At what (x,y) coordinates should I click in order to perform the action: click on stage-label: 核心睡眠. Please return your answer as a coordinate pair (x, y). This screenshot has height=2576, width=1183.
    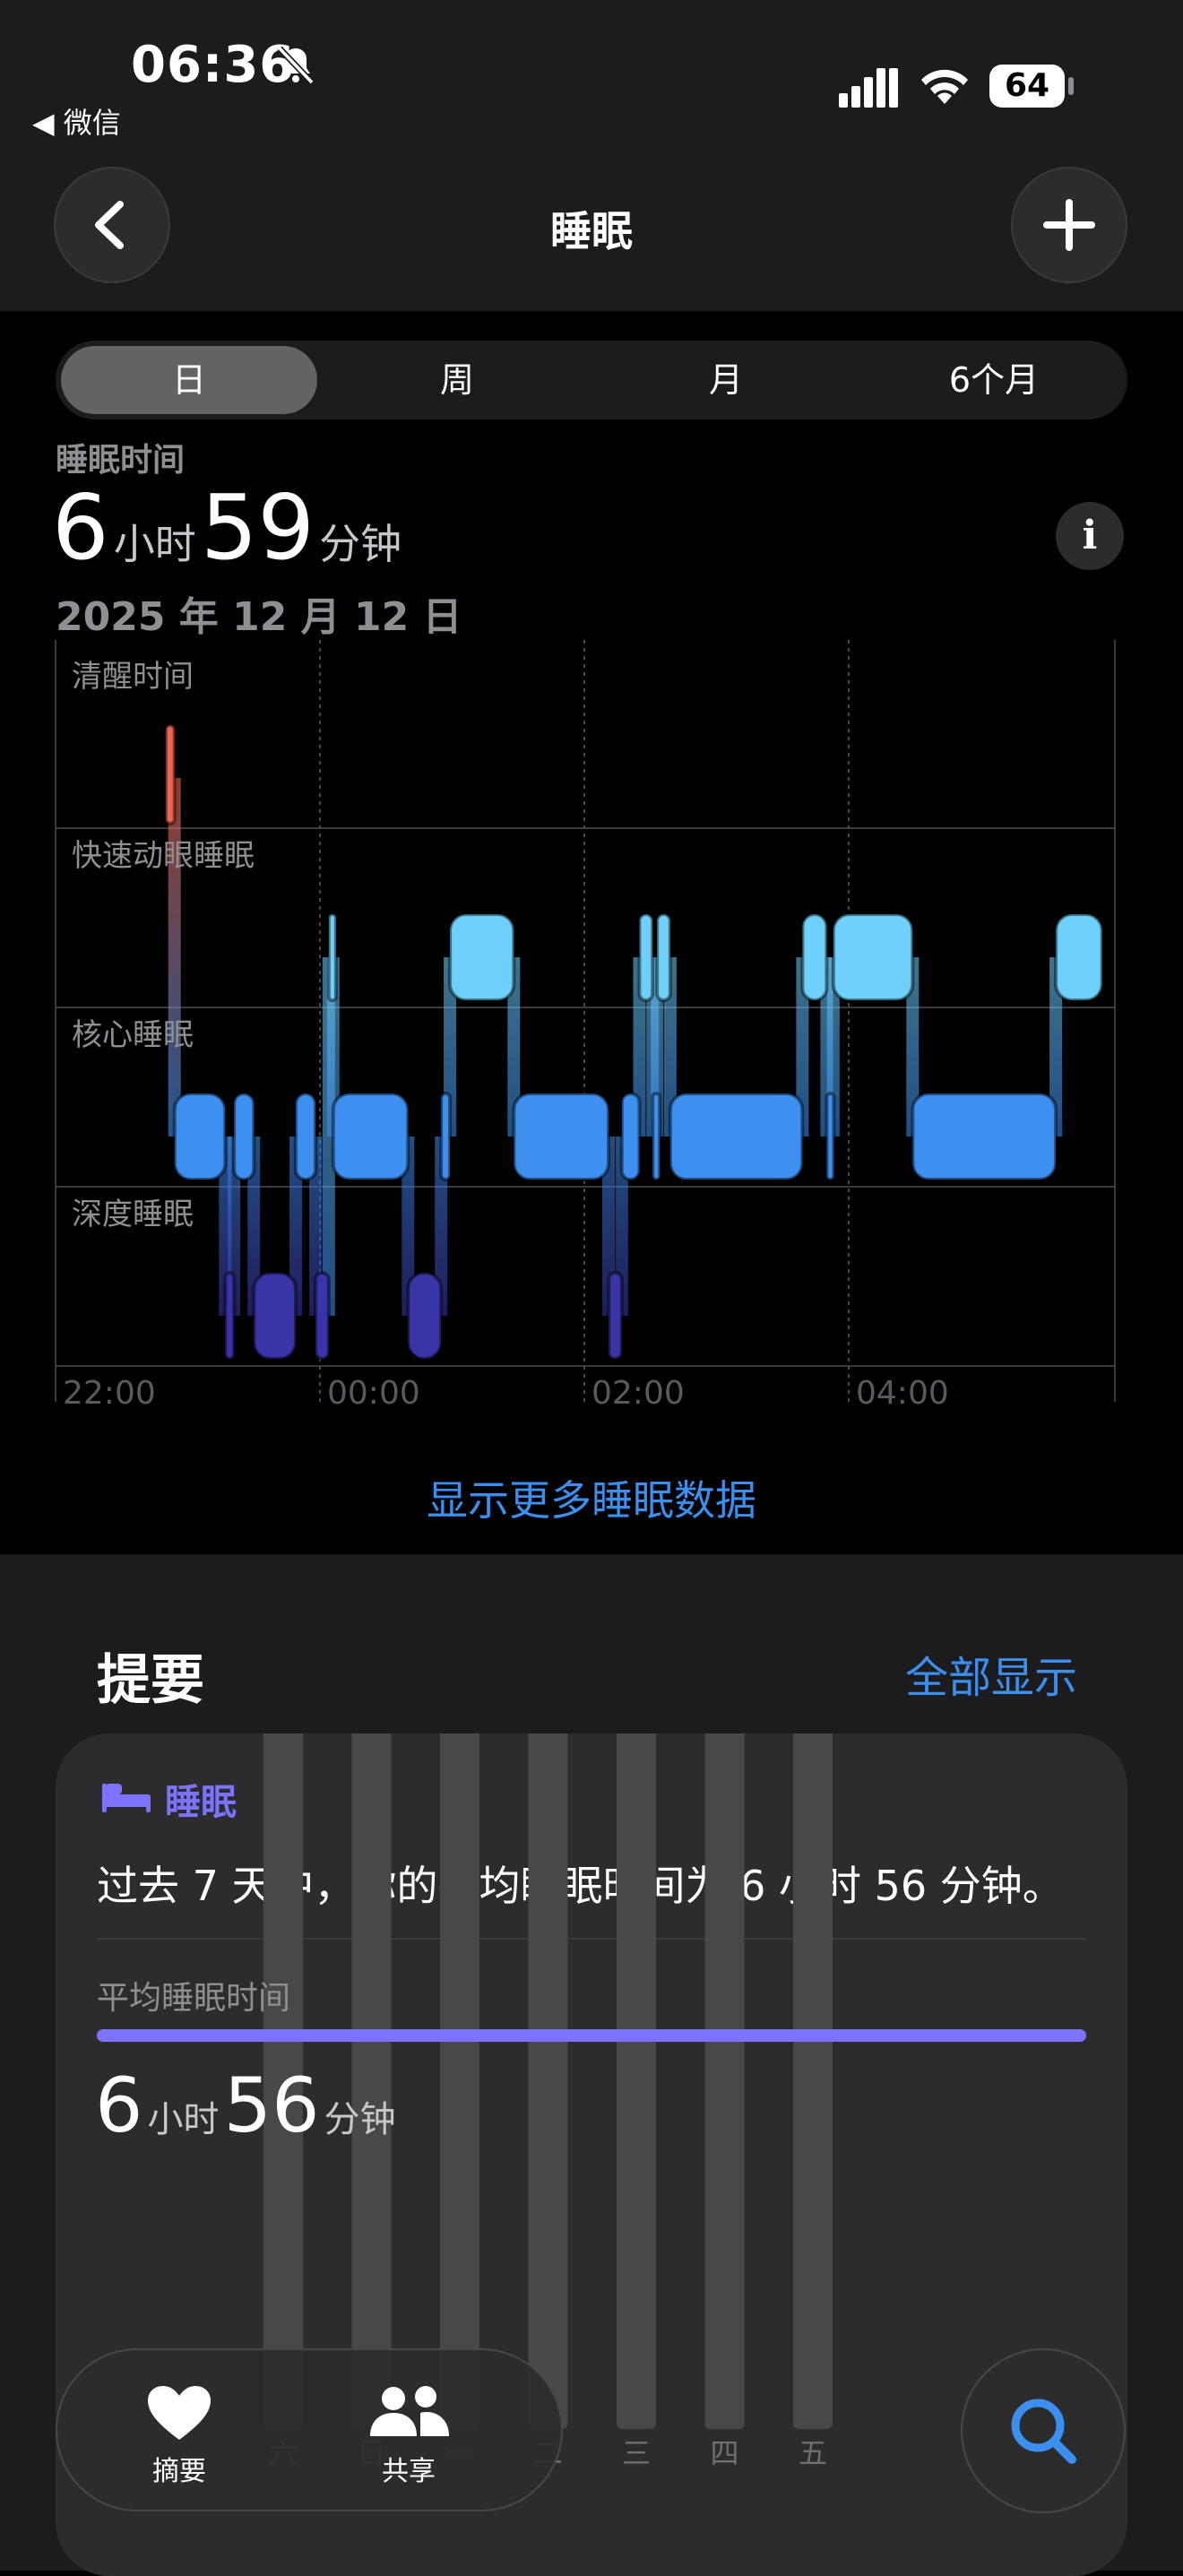
    Looking at the image, I should click on (133, 1035).